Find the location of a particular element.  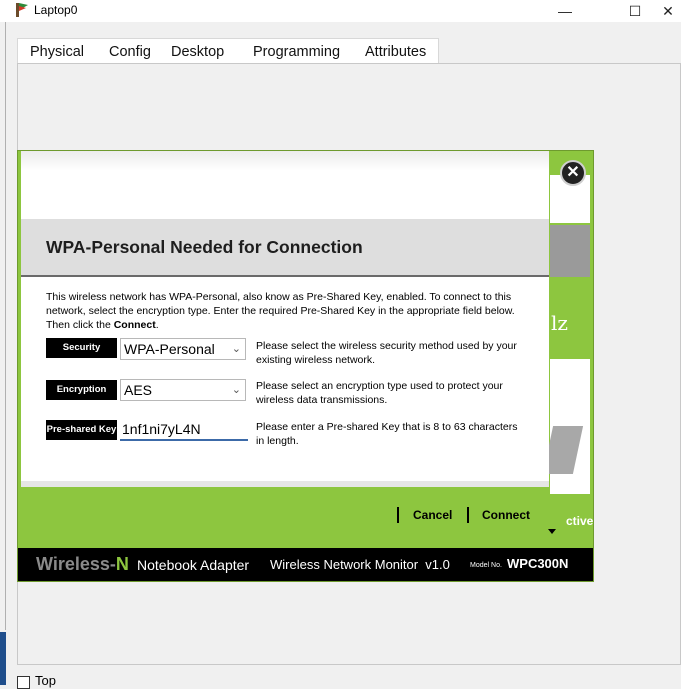

app-icon is located at coordinates (22, 10).